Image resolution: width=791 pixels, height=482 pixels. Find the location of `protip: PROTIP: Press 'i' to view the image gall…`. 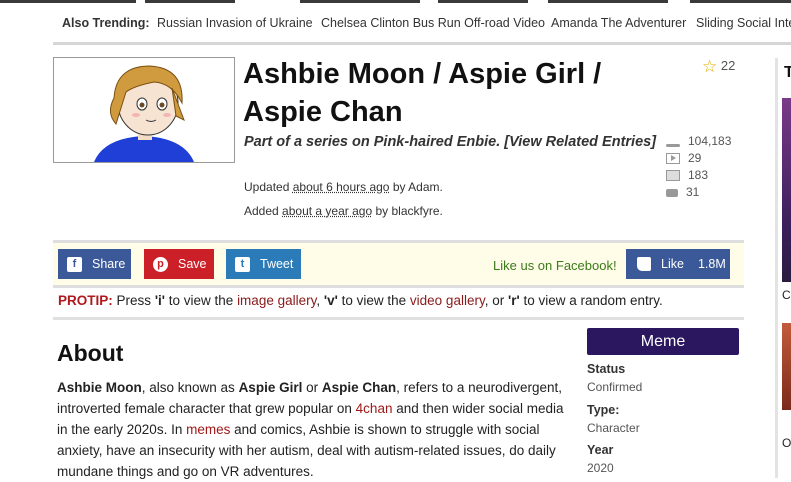

protip: PROTIP: Press 'i' to view the image gall… is located at coordinates (360, 300).